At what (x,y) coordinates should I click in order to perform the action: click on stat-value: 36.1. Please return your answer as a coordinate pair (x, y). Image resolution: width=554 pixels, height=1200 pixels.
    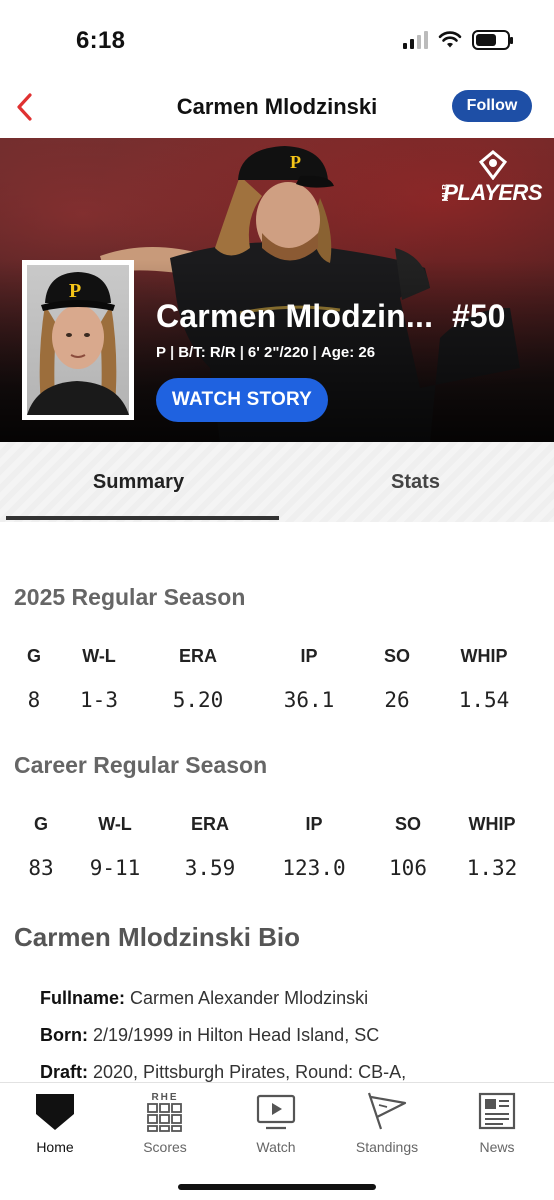
    Looking at the image, I should click on (309, 700).